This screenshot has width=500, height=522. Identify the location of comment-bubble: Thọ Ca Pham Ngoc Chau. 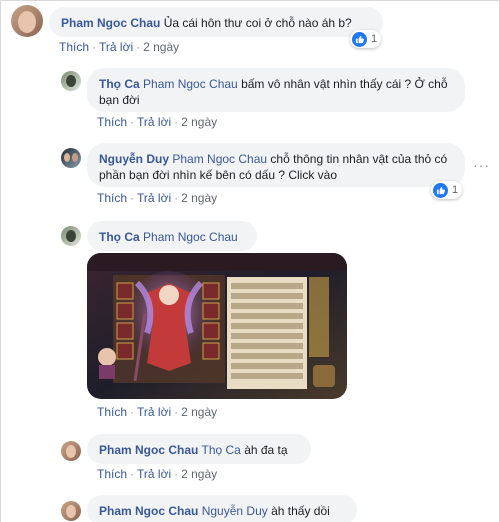
(172, 236).